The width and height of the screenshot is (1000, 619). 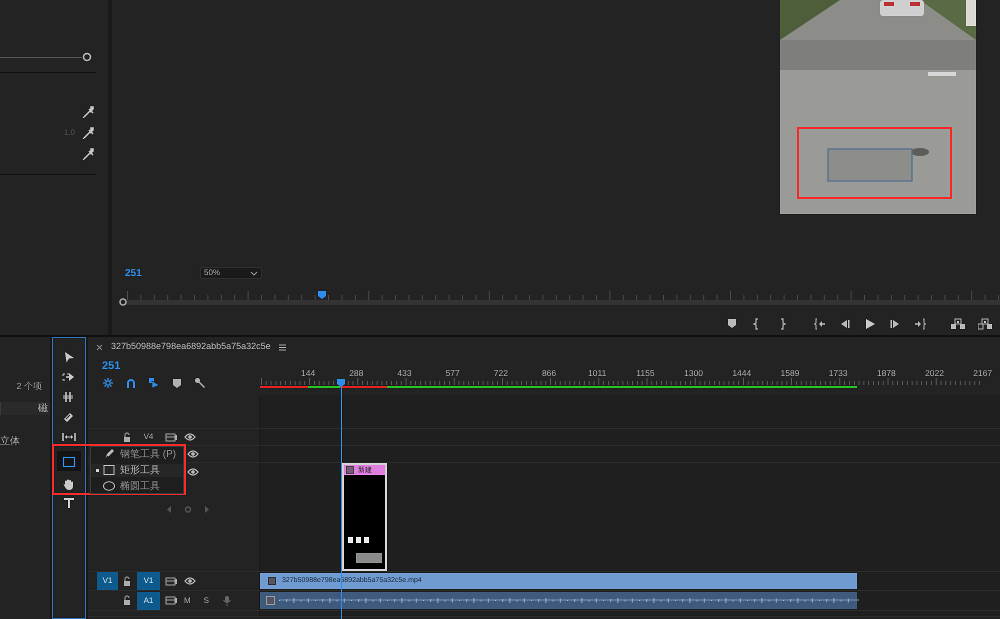 I want to click on ruler-label: 2167, so click(x=983, y=373).